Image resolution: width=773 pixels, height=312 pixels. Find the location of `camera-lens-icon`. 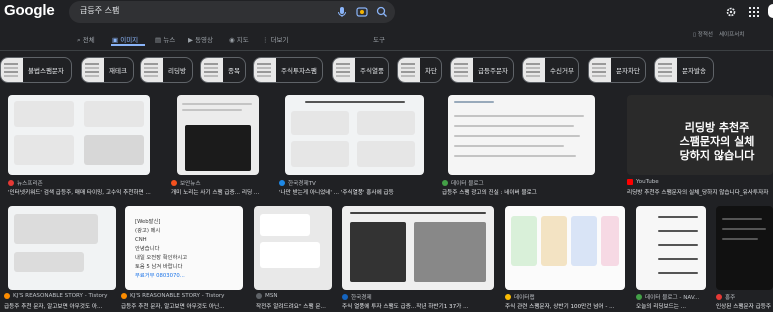

camera-lens-icon is located at coordinates (362, 12).